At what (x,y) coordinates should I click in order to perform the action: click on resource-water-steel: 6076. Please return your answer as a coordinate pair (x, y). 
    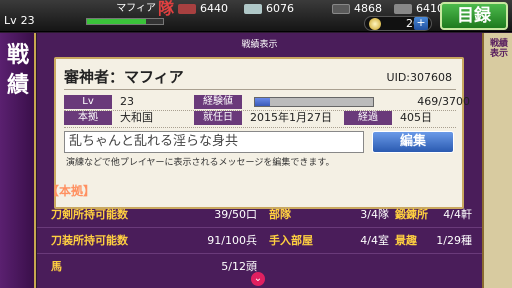
    Looking at the image, I should click on (284, 9).